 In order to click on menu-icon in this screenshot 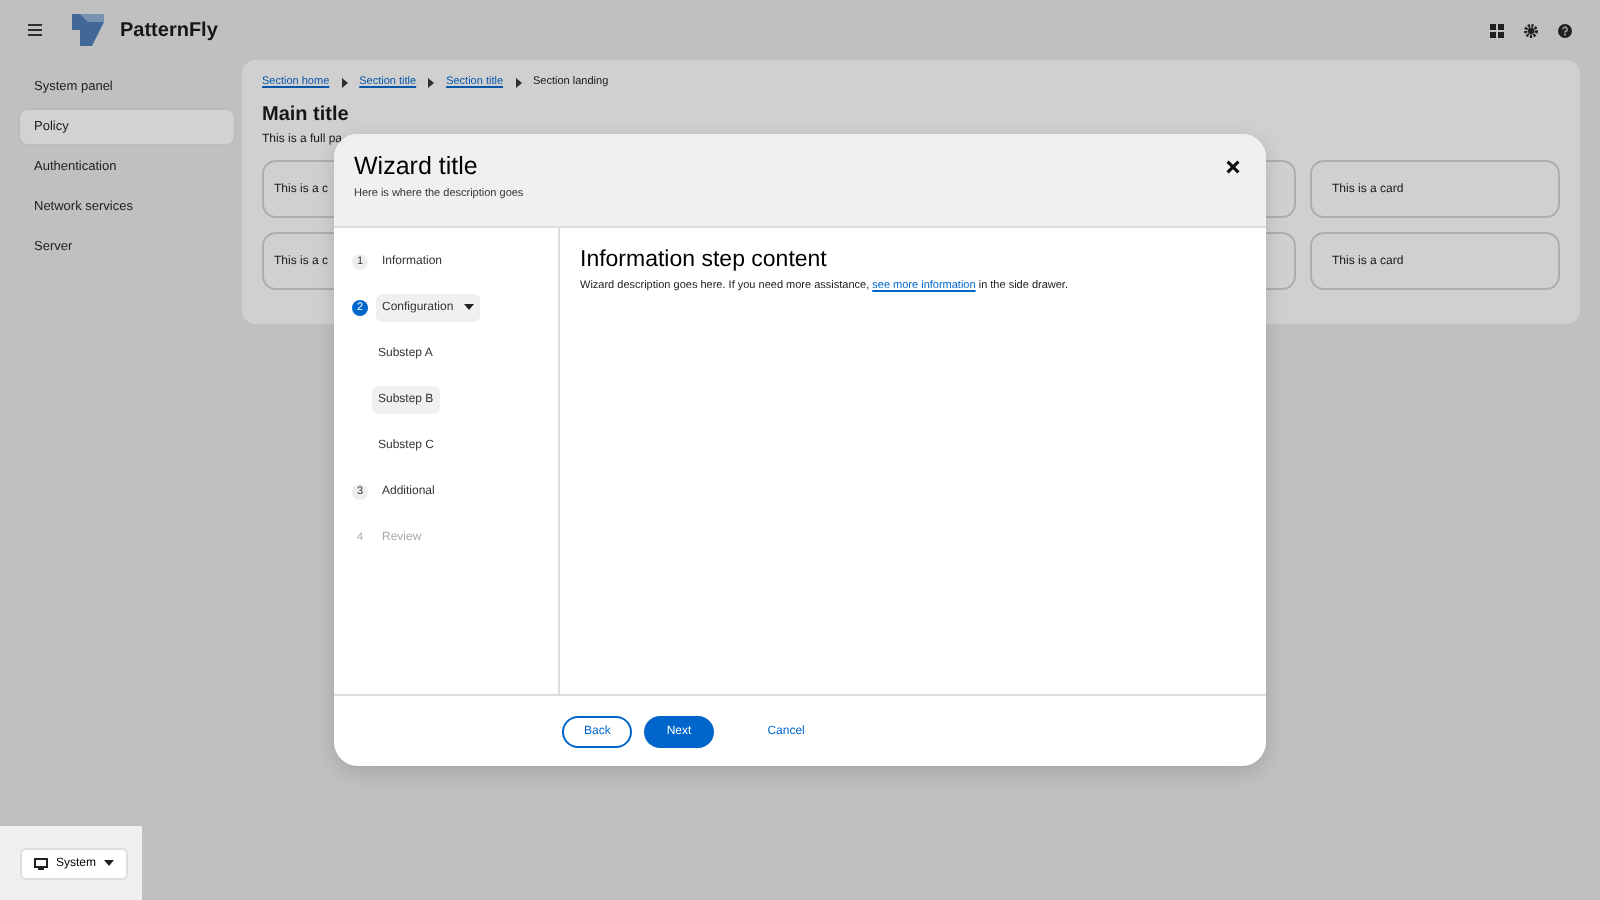, I will do `click(35, 30)`.